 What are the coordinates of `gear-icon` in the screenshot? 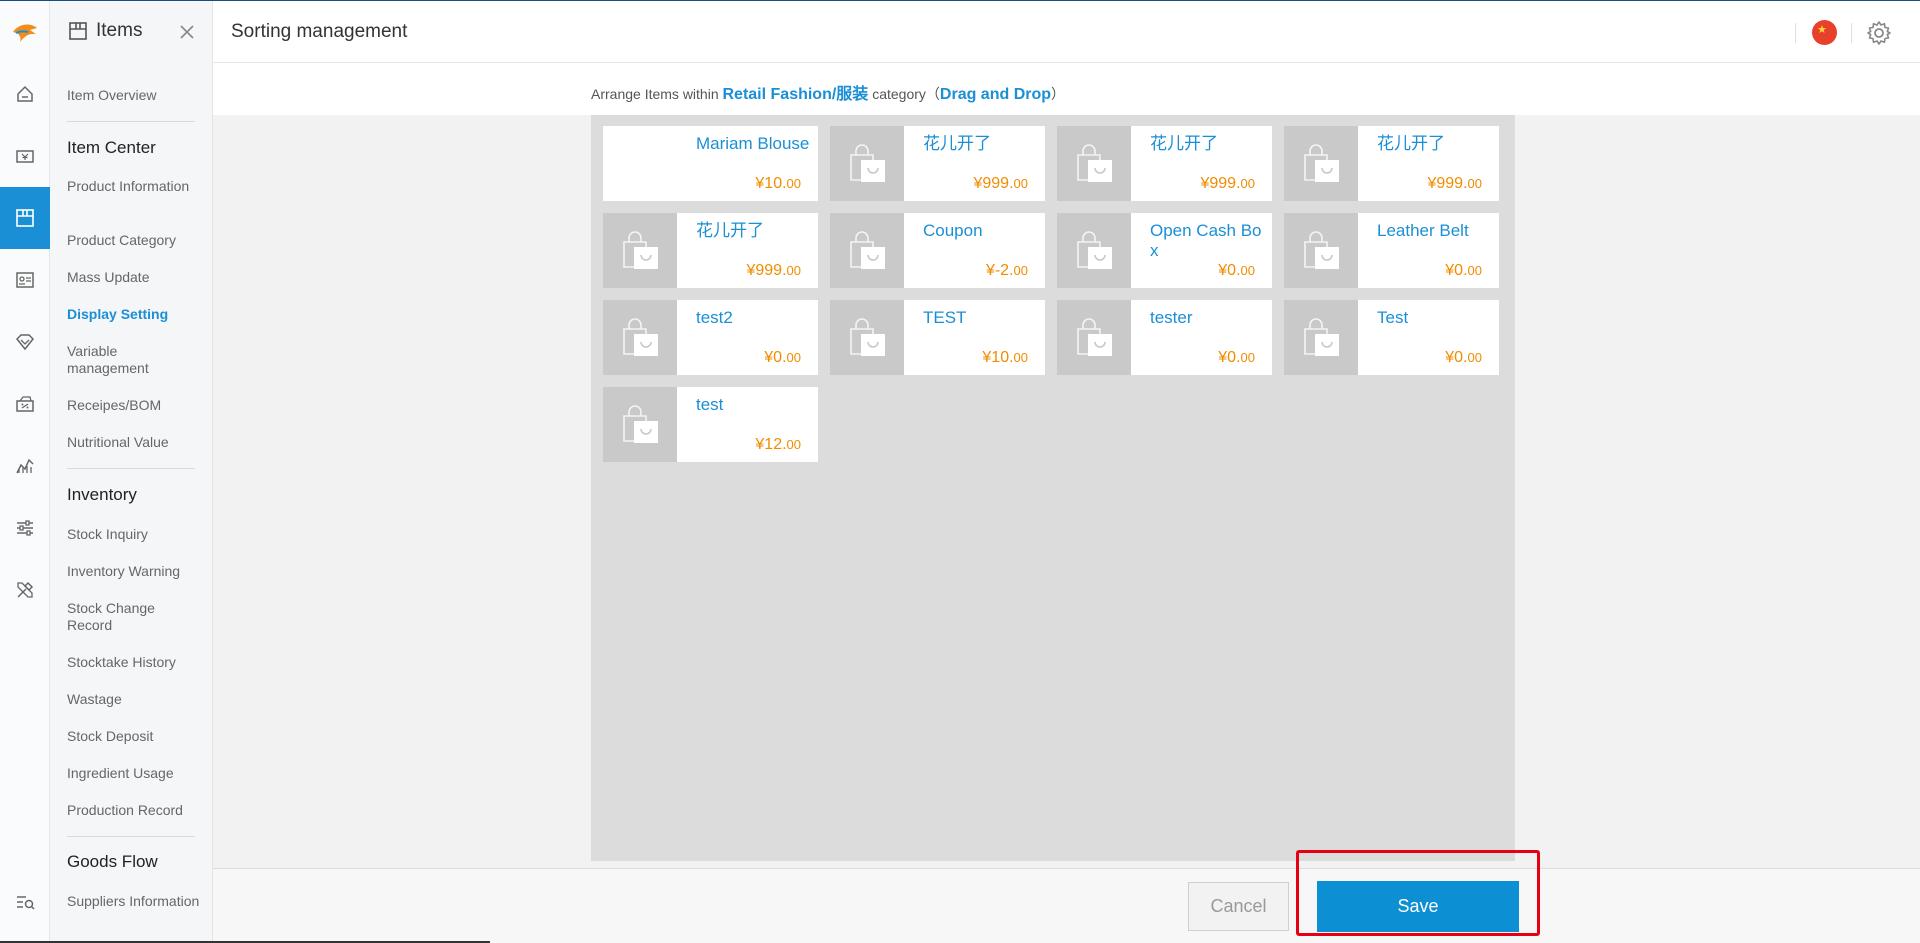 It's located at (1879, 33).